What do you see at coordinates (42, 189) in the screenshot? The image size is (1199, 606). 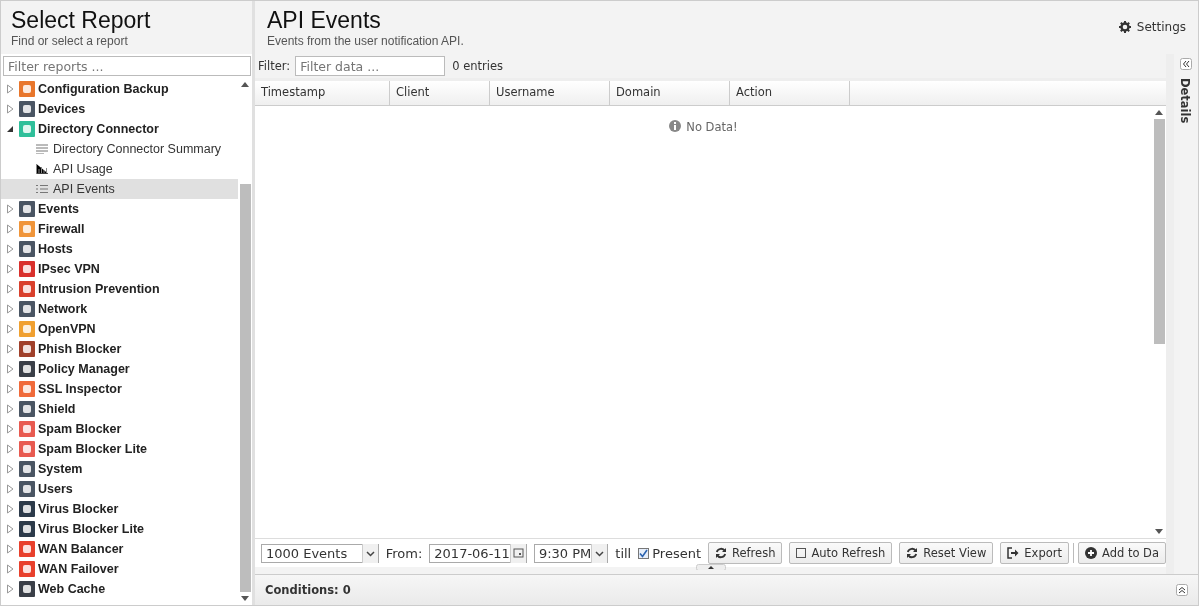 I see `list-icon` at bounding box center [42, 189].